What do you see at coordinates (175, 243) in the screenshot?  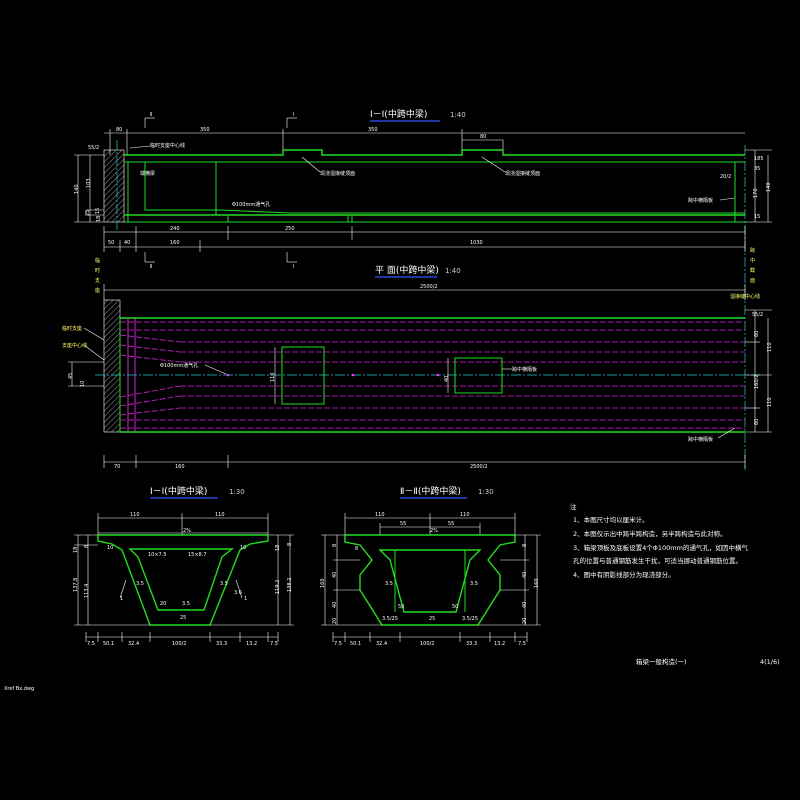 I see `elev-bot-160: 160` at bounding box center [175, 243].